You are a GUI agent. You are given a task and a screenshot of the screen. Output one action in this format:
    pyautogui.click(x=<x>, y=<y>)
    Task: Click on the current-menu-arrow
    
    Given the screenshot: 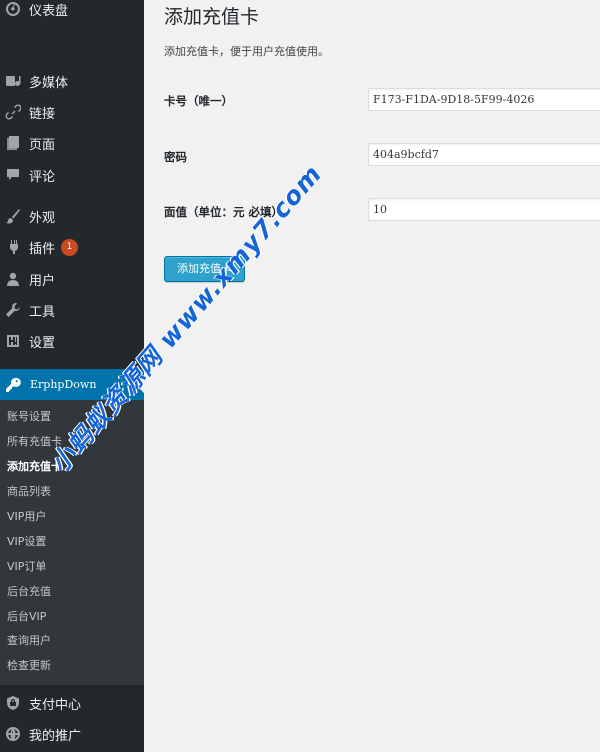 What is the action you would take?
    pyautogui.click(x=140, y=385)
    